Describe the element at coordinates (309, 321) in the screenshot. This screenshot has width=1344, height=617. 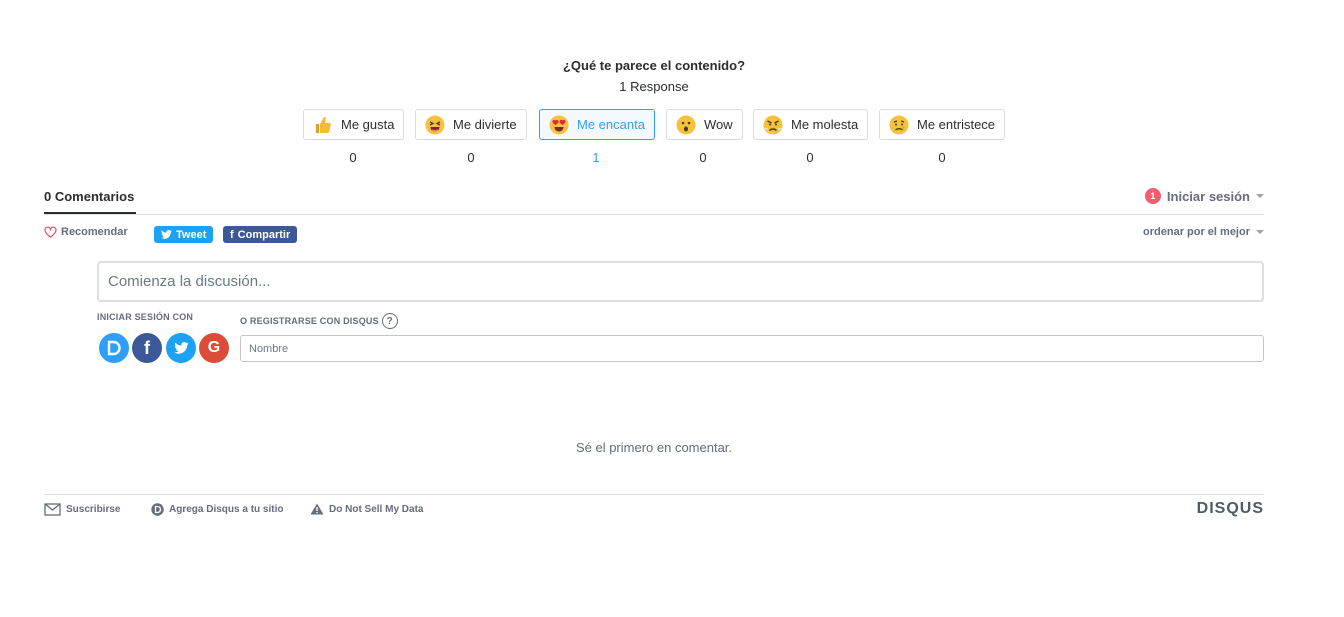
I see `register-label: O REGISTRARSE CON DISQUS` at that location.